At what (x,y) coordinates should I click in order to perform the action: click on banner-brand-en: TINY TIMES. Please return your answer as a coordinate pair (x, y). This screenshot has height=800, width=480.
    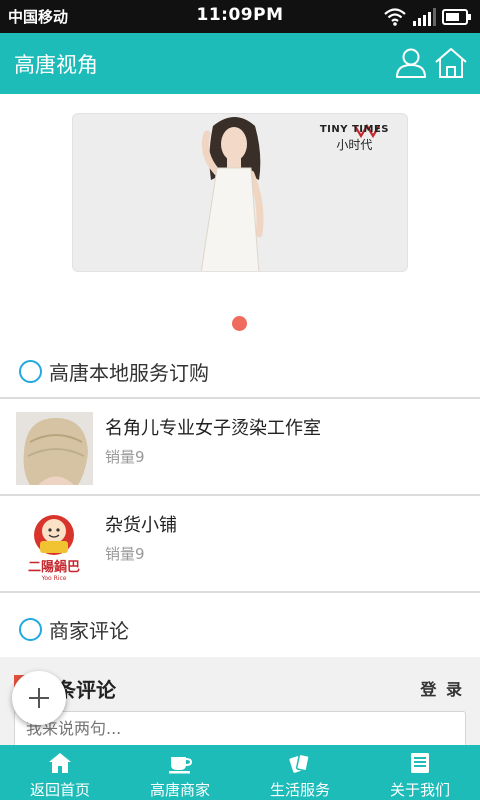
    Looking at the image, I should click on (354, 129).